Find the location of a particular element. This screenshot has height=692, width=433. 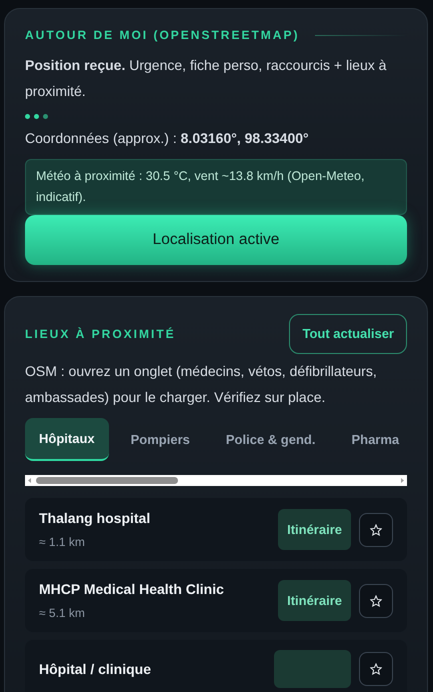

place-row: MHCP Medical Health Clinic ≈ 5.1 km Itinéraire is located at coordinates (216, 600).